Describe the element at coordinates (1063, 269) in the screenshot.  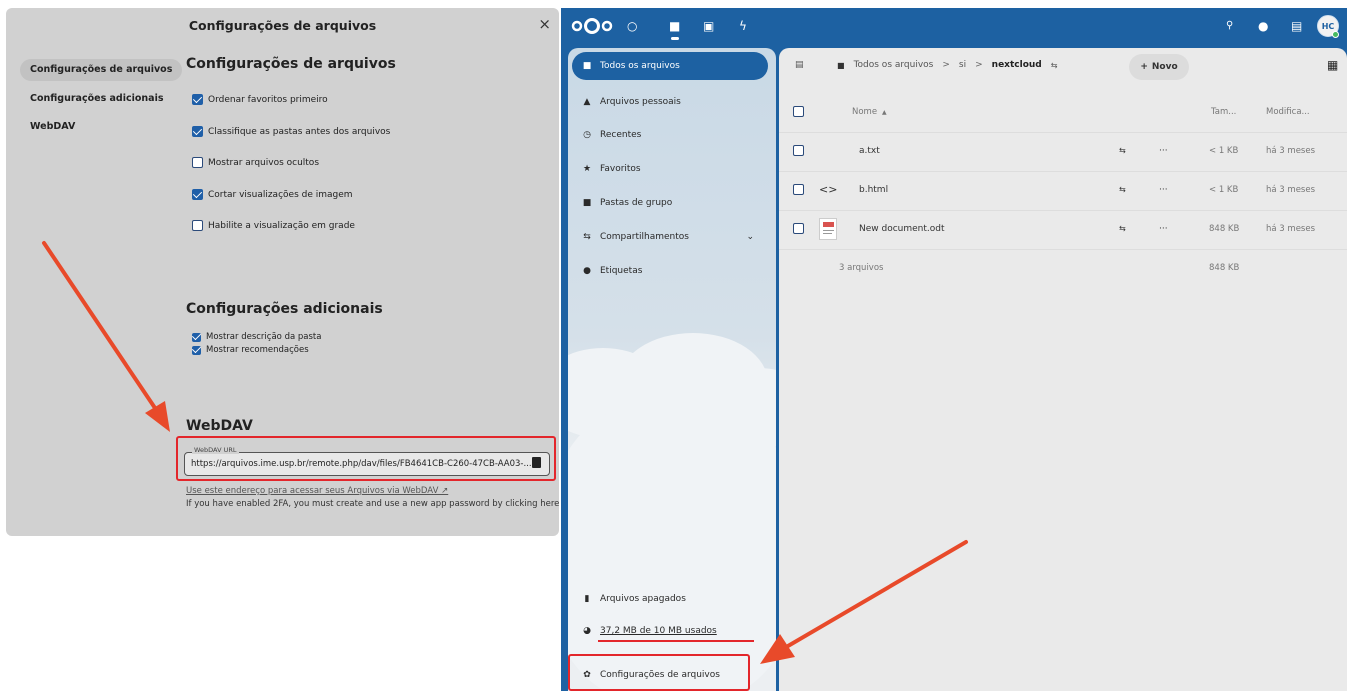
I see `table-footer: 3 arquivos 848 KB` at that location.